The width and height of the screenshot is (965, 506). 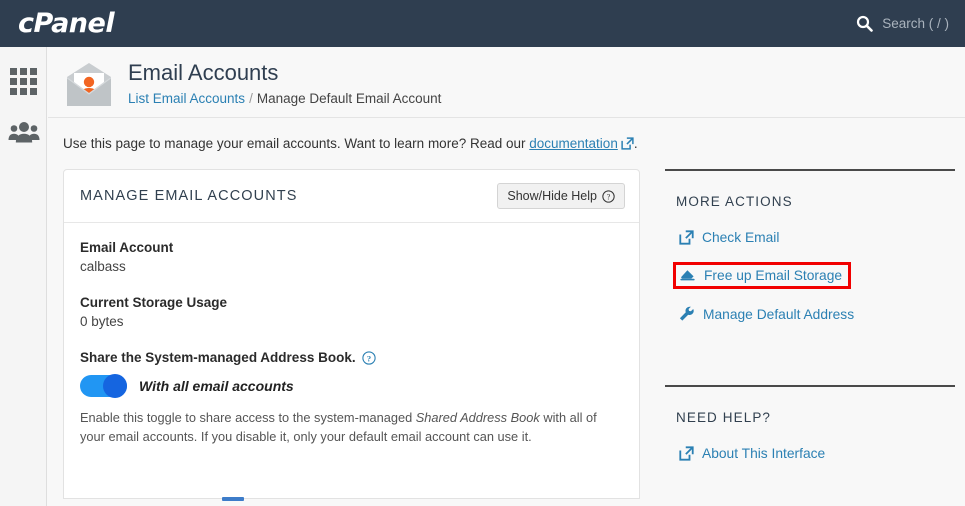 What do you see at coordinates (865, 23) in the screenshot?
I see `search-icon` at bounding box center [865, 23].